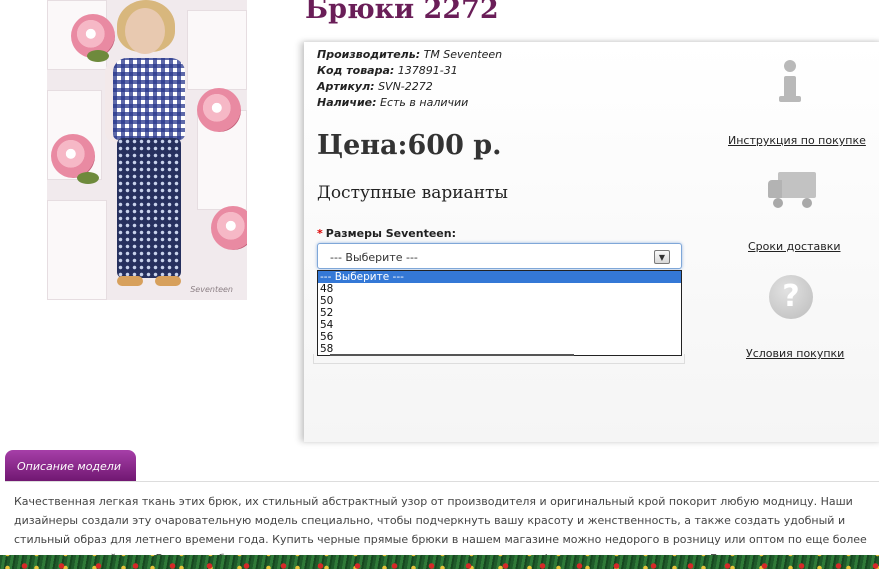 This screenshot has height=569, width=879. I want to click on obscured-row, so click(499, 359).